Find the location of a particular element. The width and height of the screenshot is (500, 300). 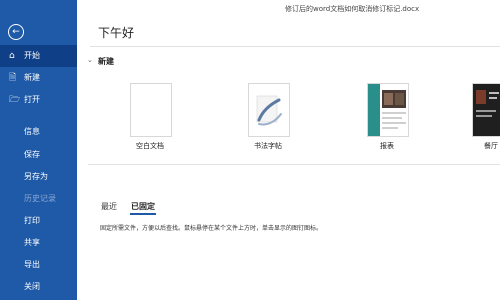

template-calligraphy is located at coordinates (269, 110).